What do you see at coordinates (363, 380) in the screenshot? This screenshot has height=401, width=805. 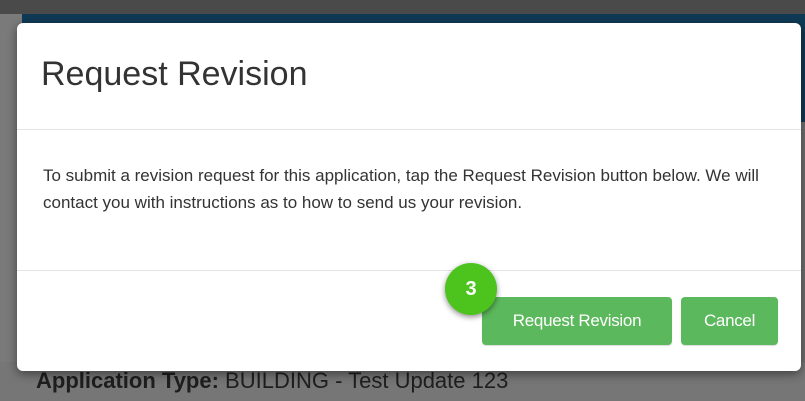 I see `application-type-value: BUILDING - Test Update 123` at bounding box center [363, 380].